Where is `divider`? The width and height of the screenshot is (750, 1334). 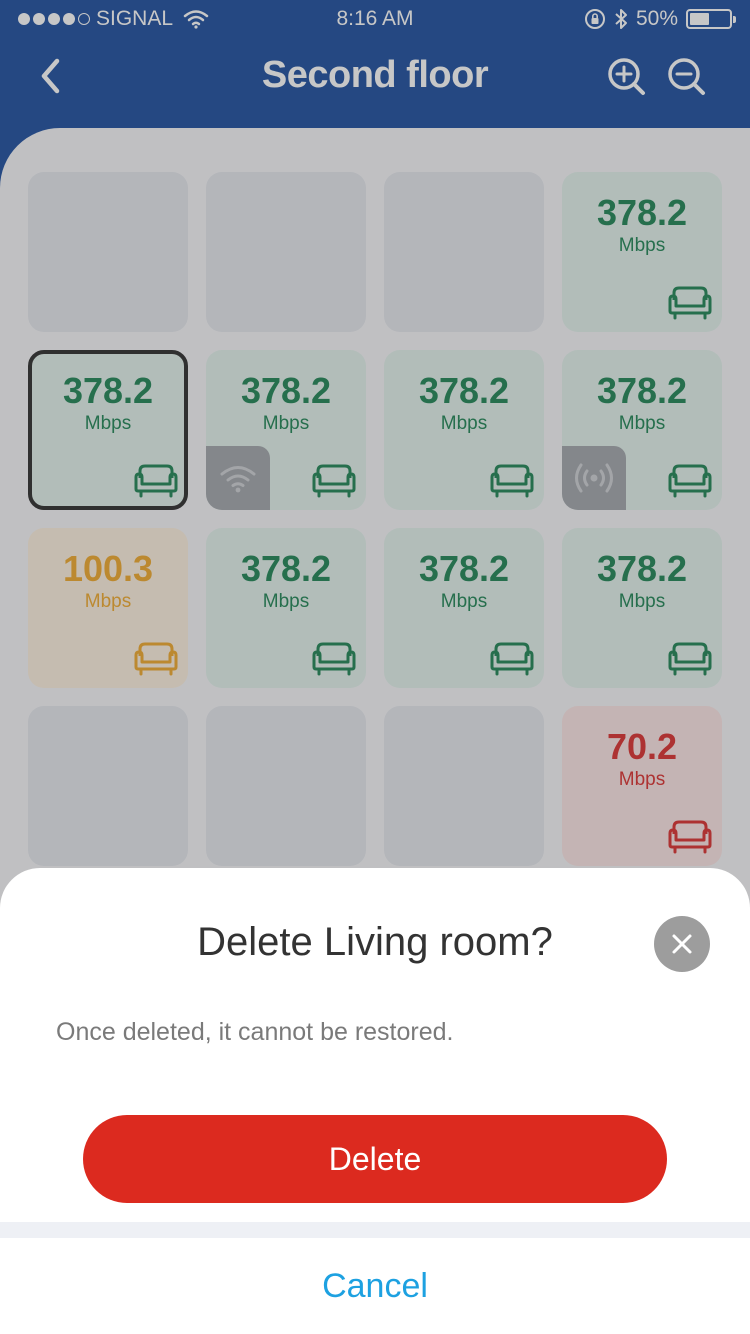 divider is located at coordinates (375, 1230).